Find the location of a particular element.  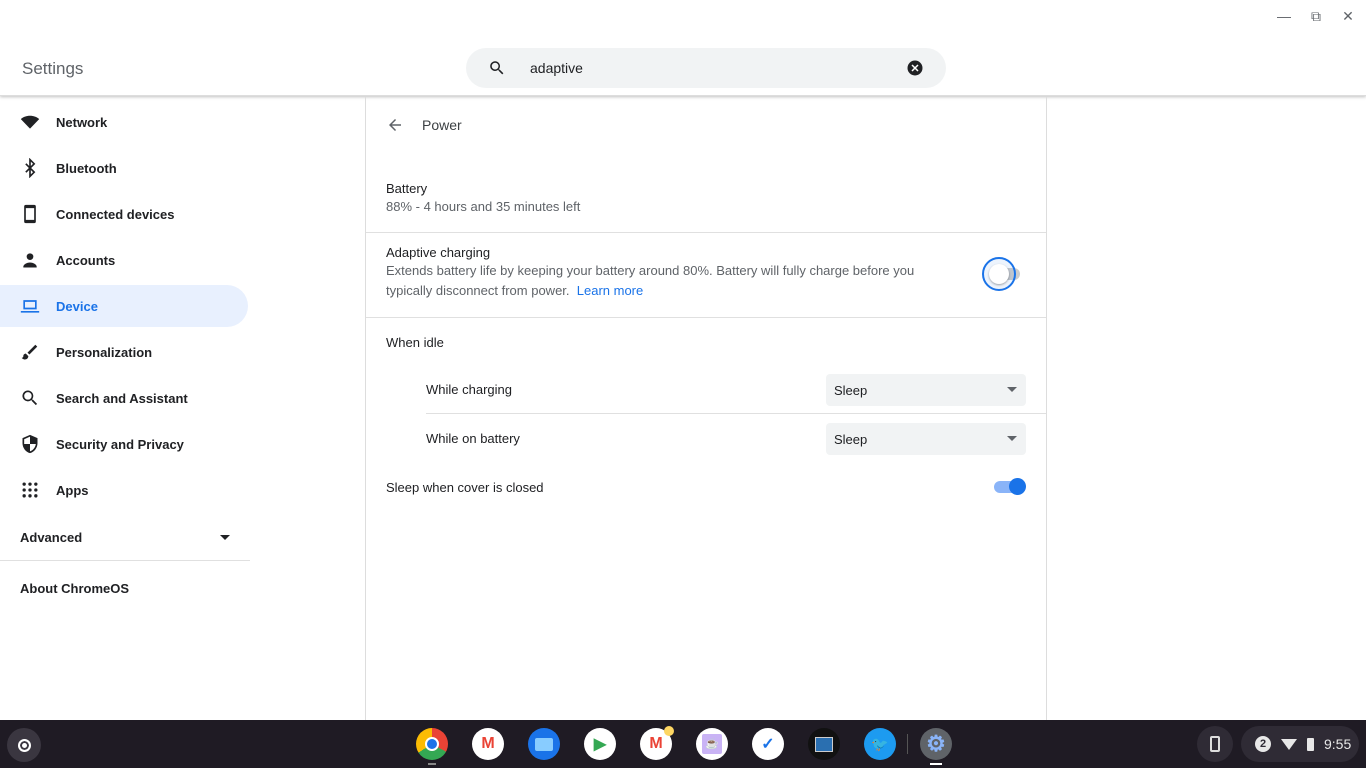

launcher-button is located at coordinates (24, 745).